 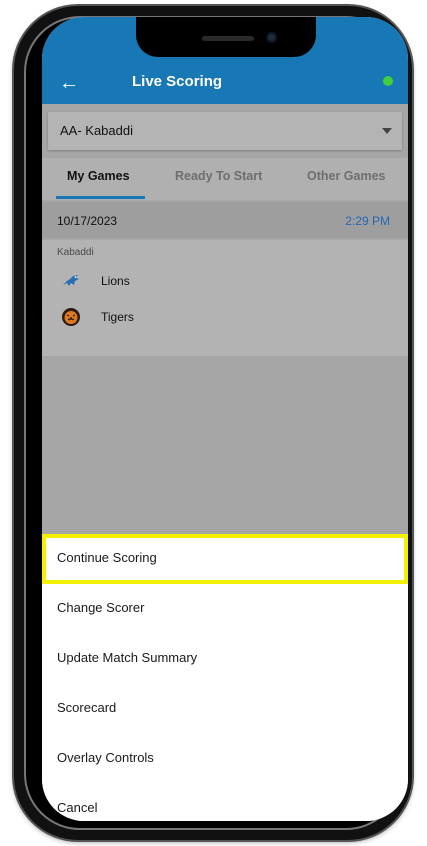 I want to click on online-status-icon, so click(x=388, y=81).